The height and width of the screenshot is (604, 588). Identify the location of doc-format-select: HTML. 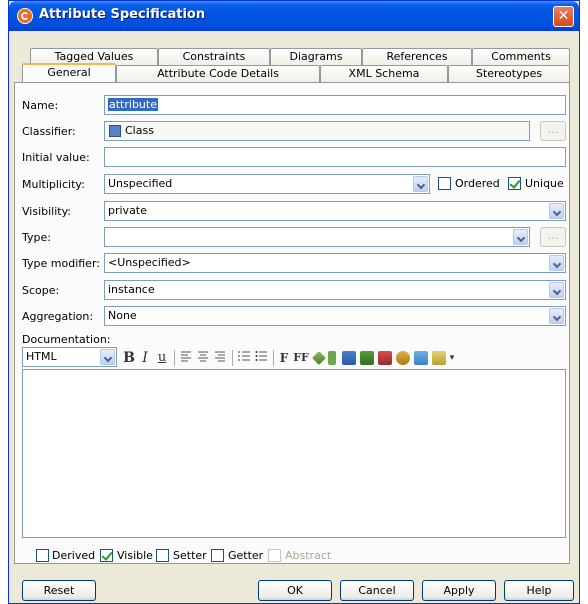
(69, 357).